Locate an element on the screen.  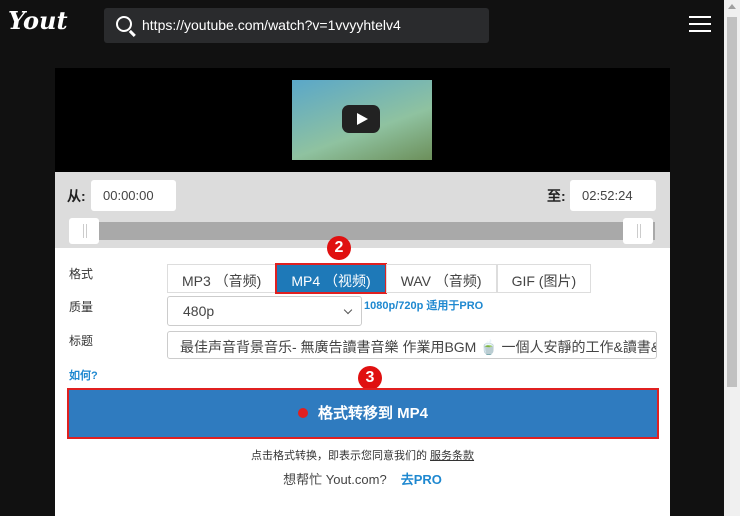
trim-section: 从: 00:00:00 至: 02:52:24 is located at coordinates (362, 210).